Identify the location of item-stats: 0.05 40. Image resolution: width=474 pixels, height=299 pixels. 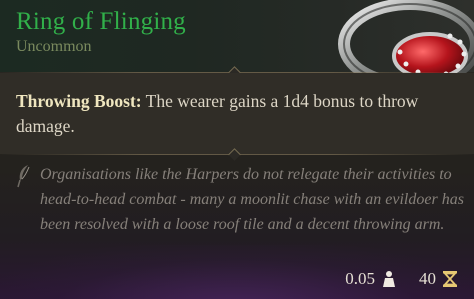
(401, 279).